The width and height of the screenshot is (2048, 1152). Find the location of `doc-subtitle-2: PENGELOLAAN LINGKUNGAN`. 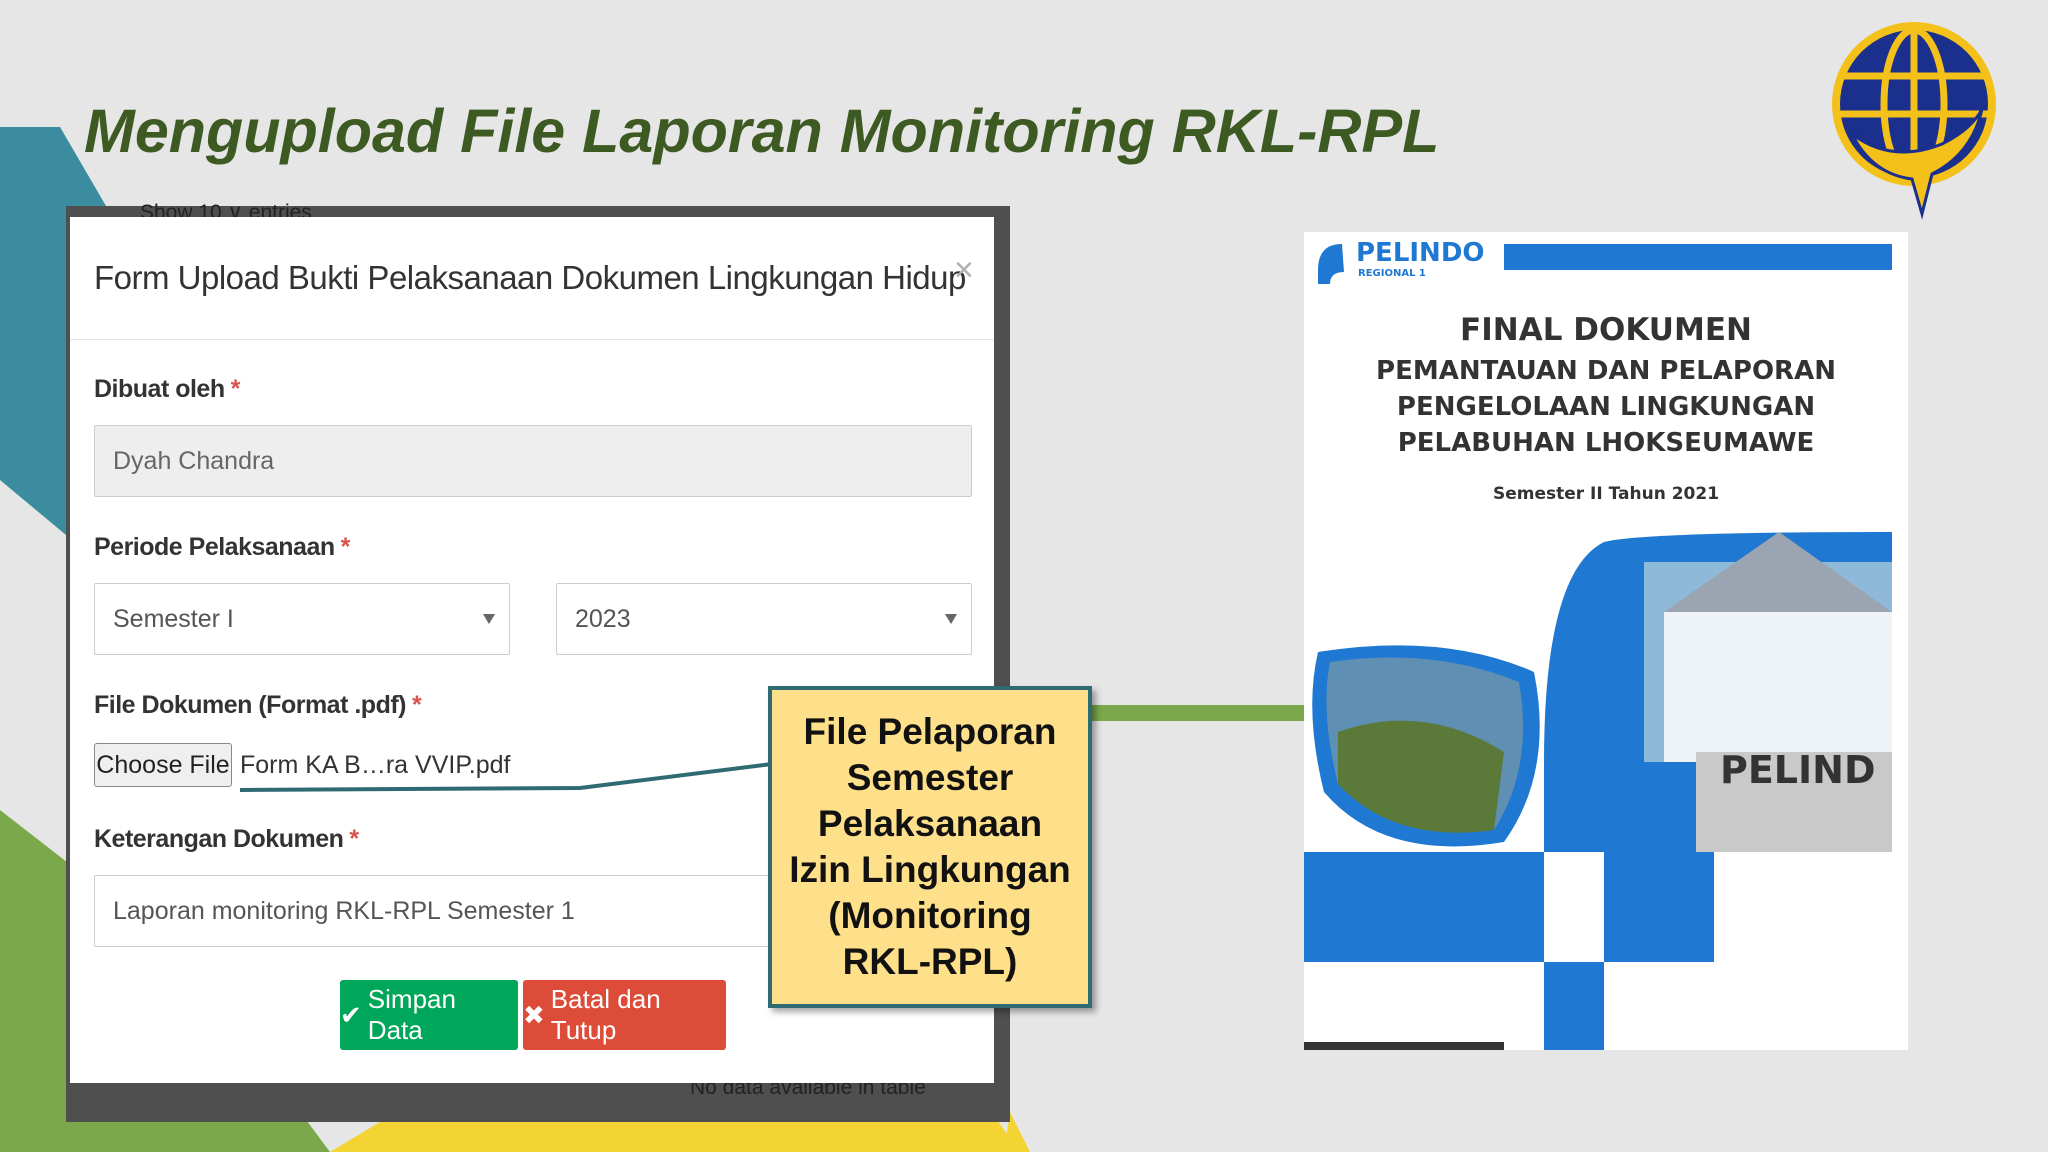

doc-subtitle-2: PENGELOLAAN LINGKUNGAN is located at coordinates (1606, 407).